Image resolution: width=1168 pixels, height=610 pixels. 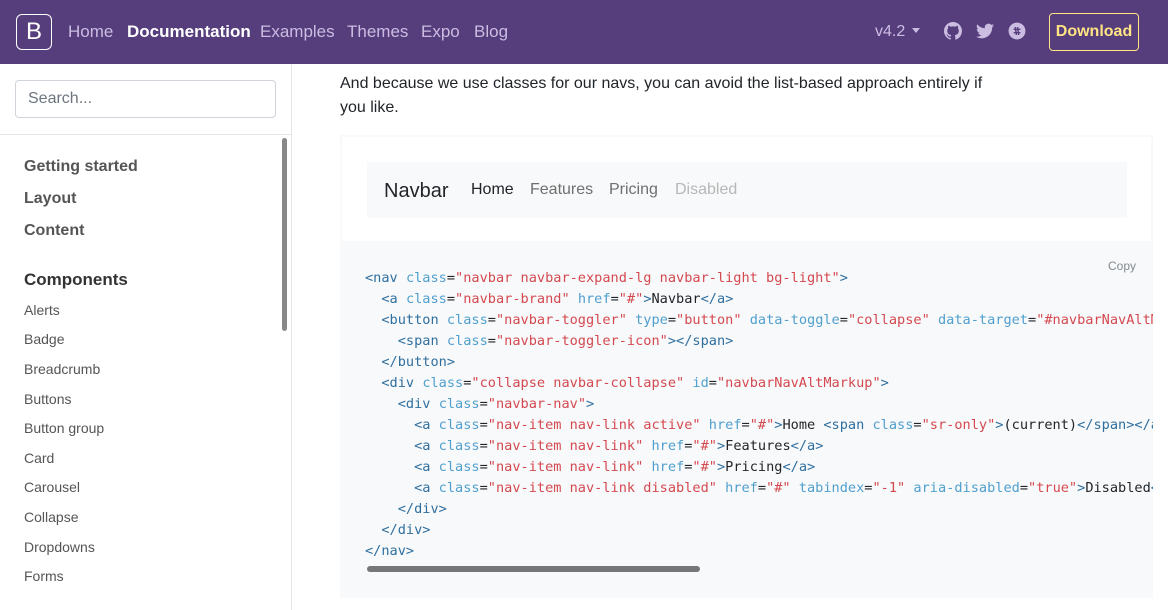 What do you see at coordinates (62, 369) in the screenshot?
I see `sidebar-item-breadcrumb: Breadcrumb` at bounding box center [62, 369].